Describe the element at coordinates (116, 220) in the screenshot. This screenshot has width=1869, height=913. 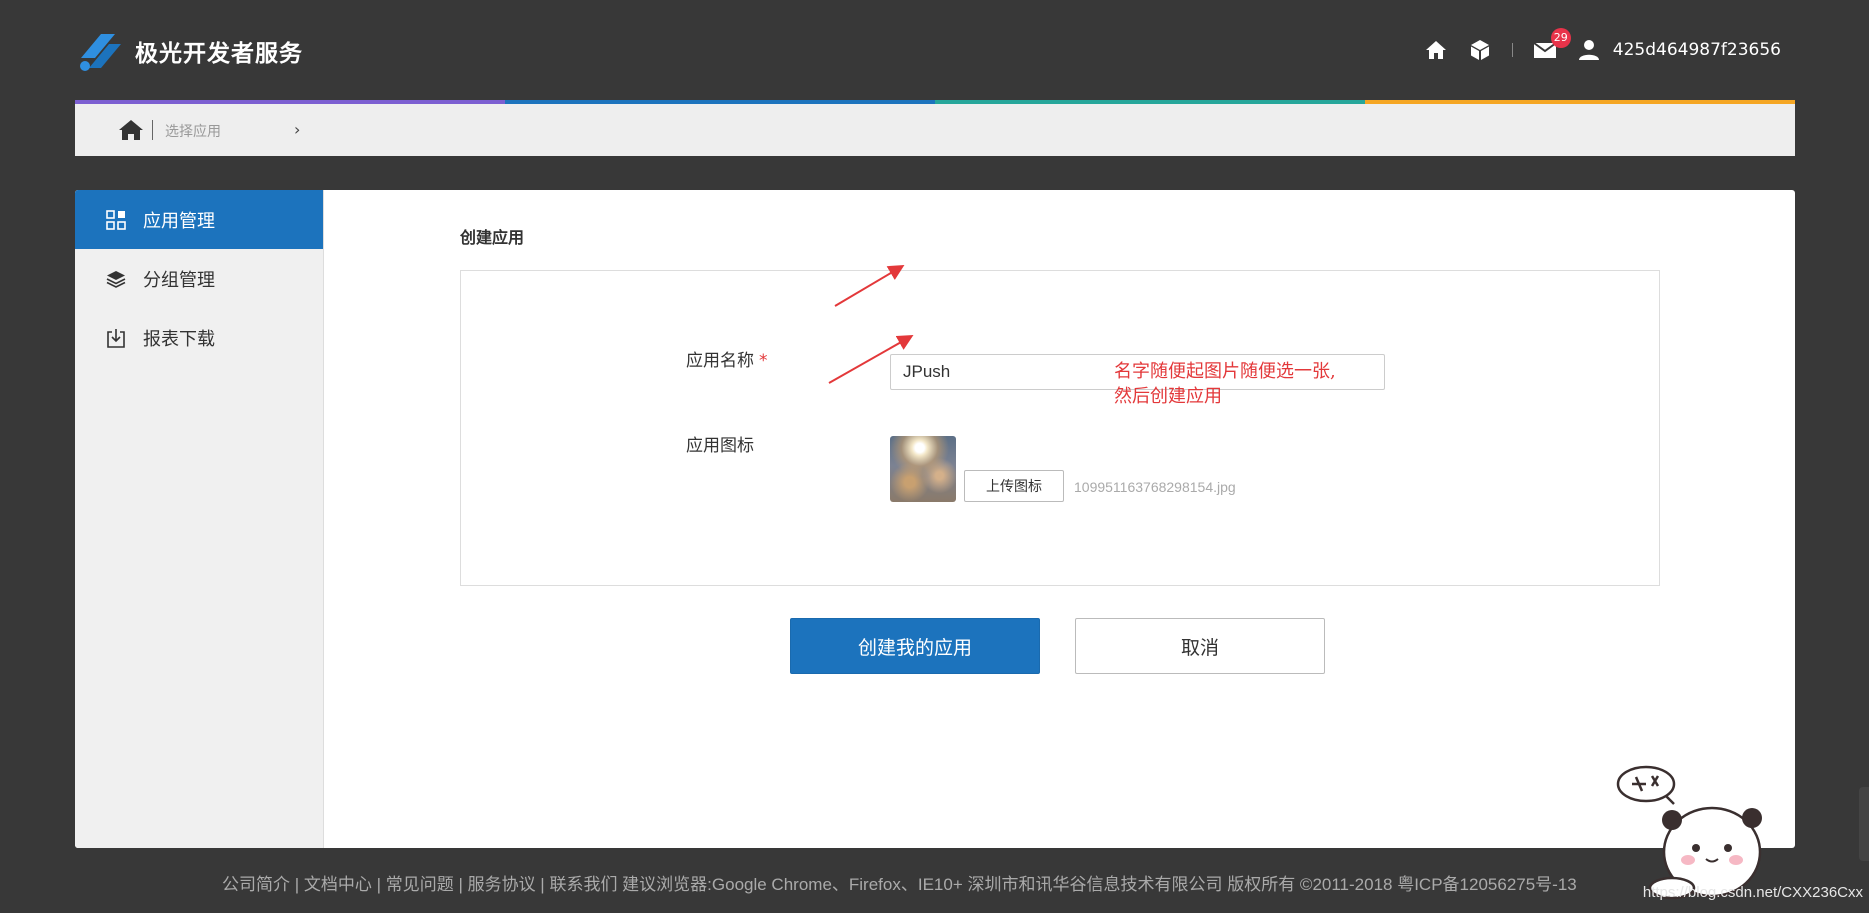
I see `grid-icon` at that location.